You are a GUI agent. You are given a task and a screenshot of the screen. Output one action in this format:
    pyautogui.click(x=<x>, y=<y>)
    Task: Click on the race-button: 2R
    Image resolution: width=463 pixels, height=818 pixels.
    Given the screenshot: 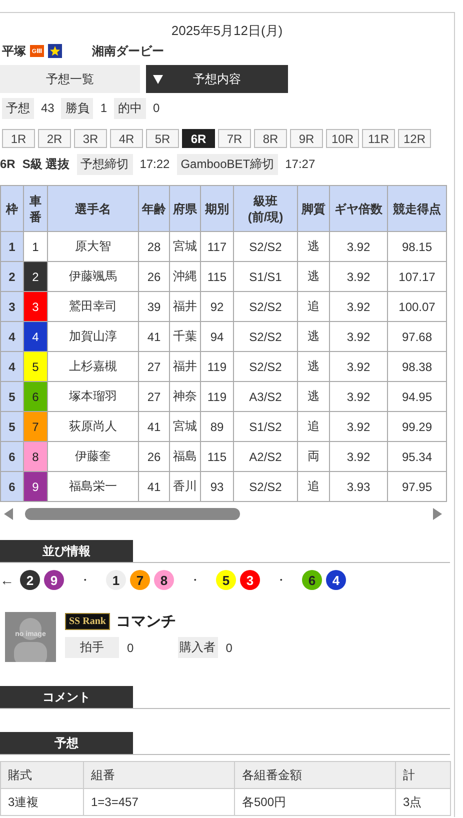 What is the action you would take?
    pyautogui.click(x=54, y=138)
    